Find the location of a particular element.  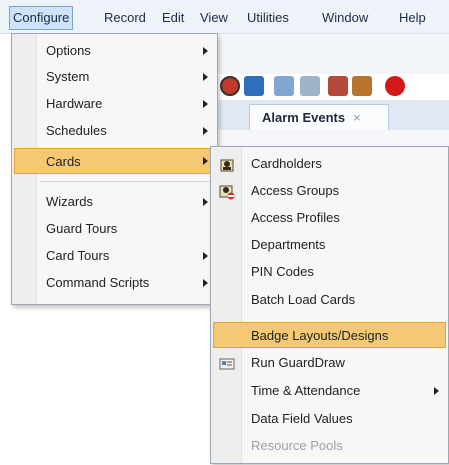

menu-item-departments: Departments is located at coordinates (329, 245).